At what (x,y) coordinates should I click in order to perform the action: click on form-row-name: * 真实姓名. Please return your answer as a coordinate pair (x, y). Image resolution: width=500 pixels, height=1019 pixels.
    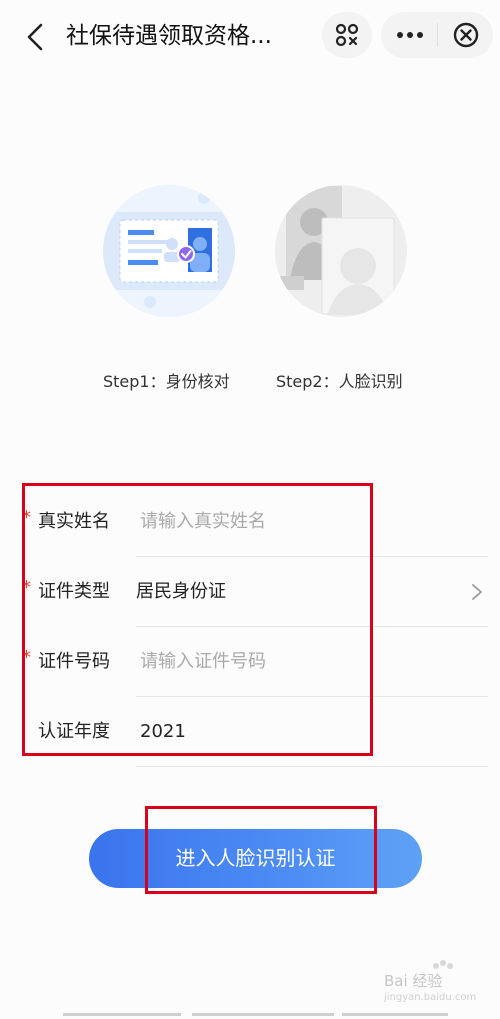
    Looking at the image, I should click on (250, 522).